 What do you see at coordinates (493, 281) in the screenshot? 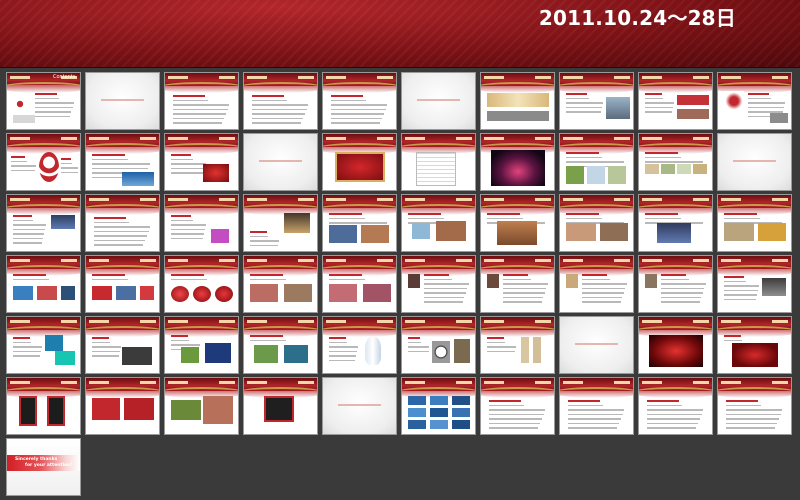
I see `portrait-photo` at bounding box center [493, 281].